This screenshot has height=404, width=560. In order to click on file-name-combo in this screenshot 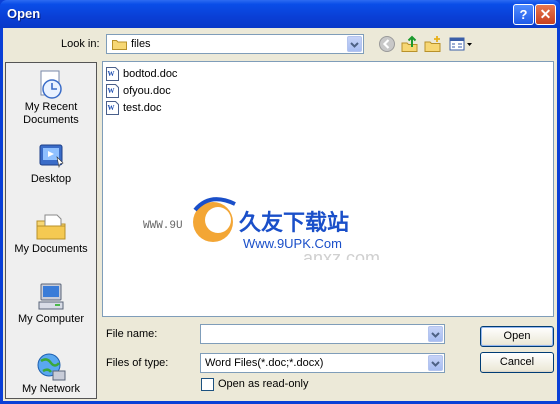, I will do `click(322, 334)`.